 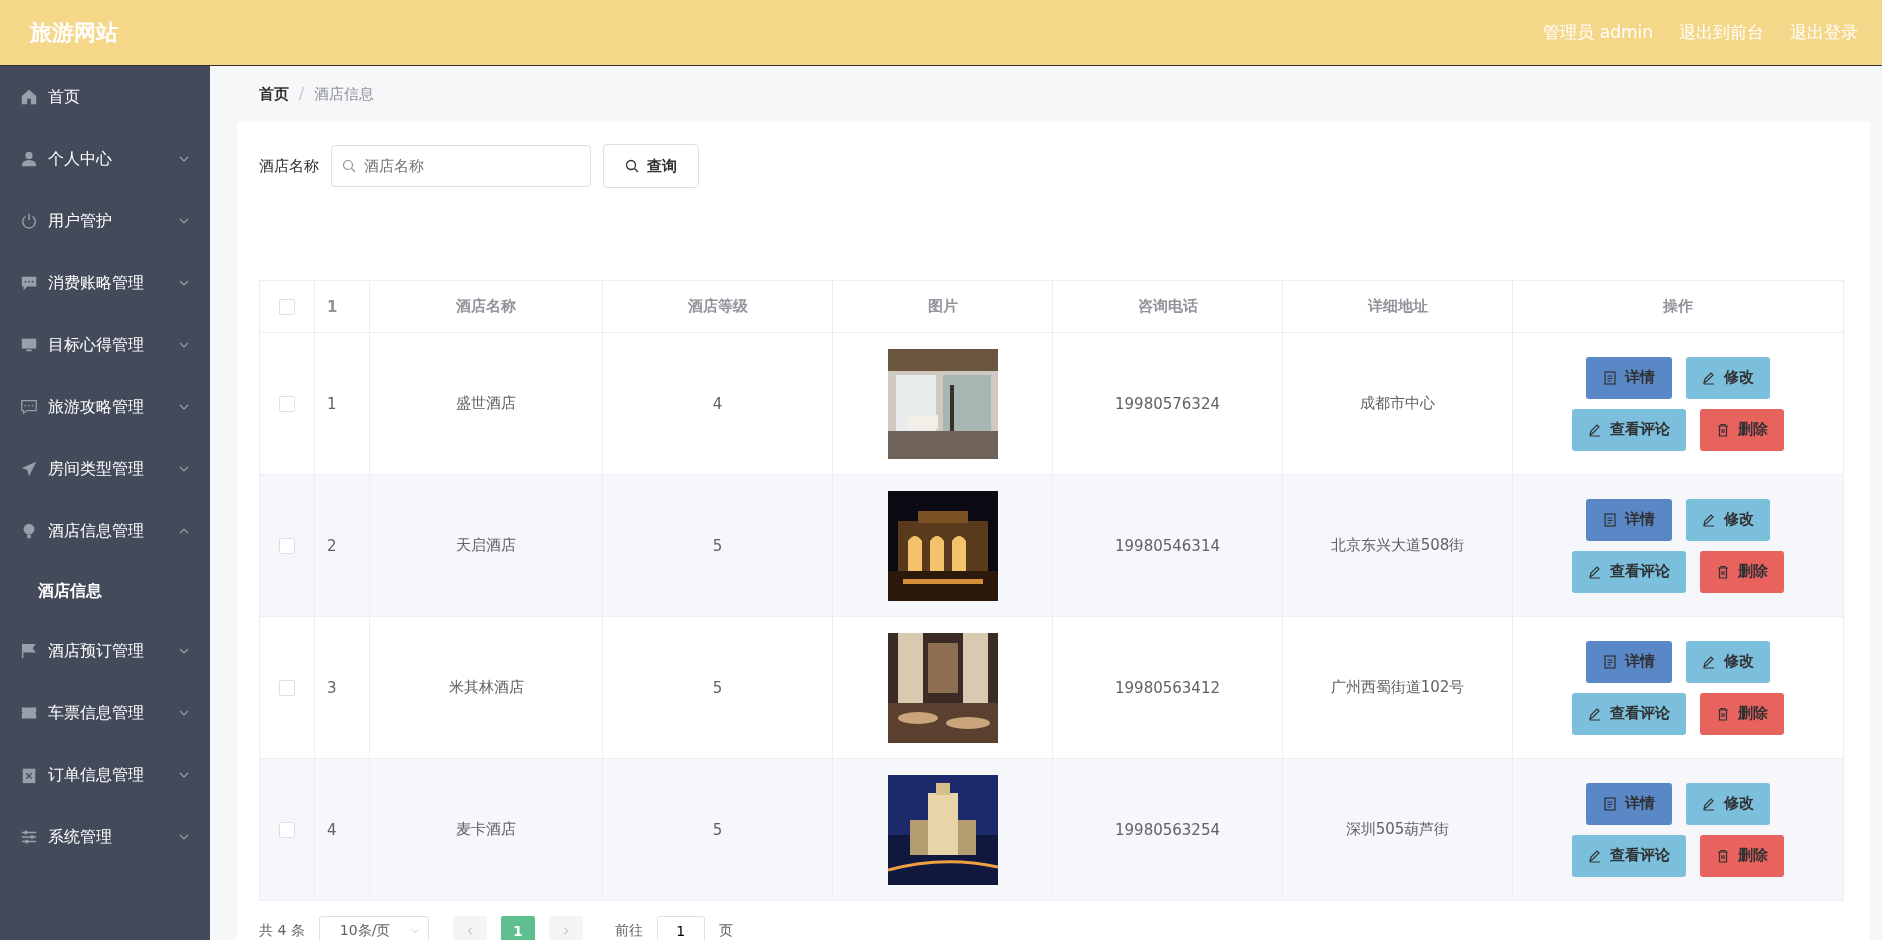 What do you see at coordinates (486, 403) in the screenshot?
I see `table-cell: 盛世酒店` at bounding box center [486, 403].